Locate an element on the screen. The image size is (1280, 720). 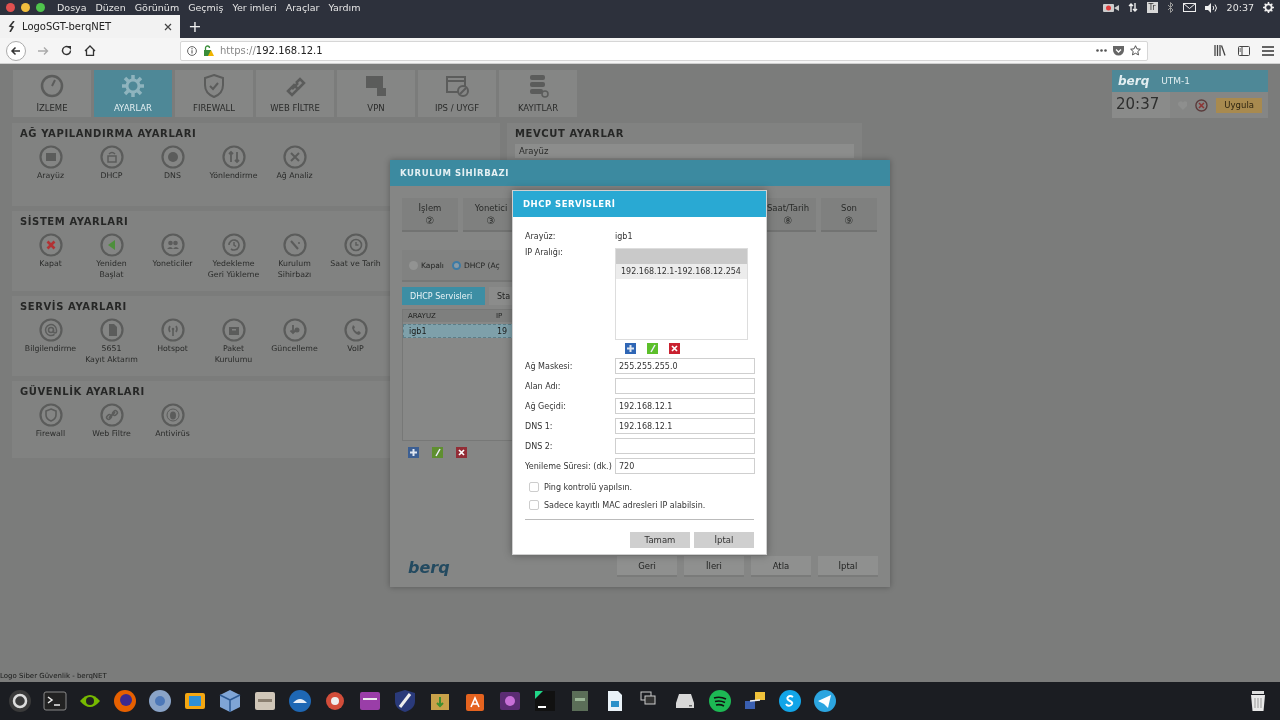
section-title: GÜVENLİK AYARLARI is located at coordinates (82, 391).